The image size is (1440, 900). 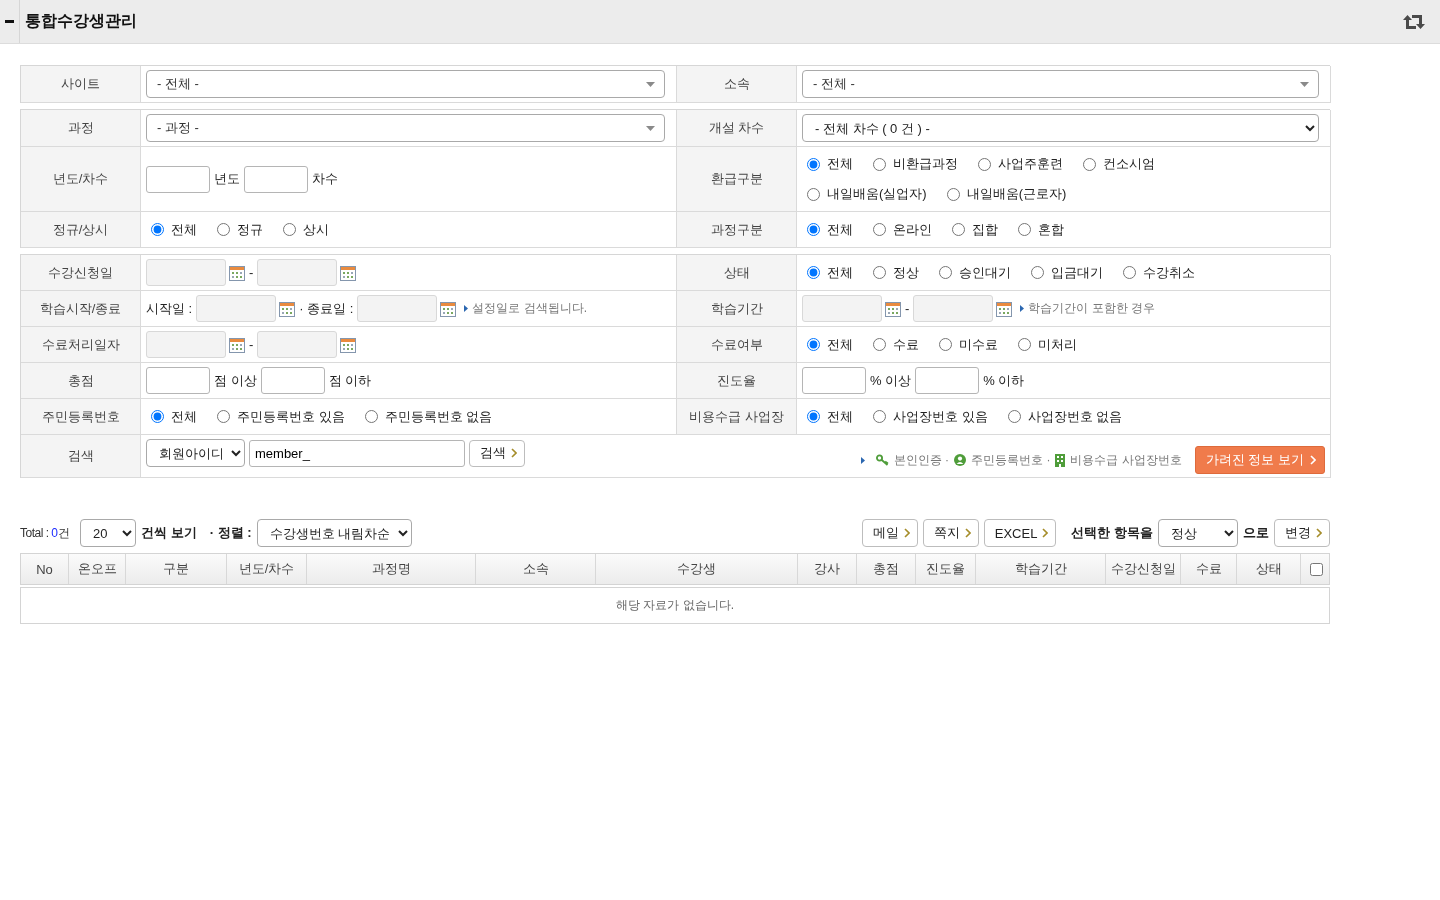 I want to click on search-button: 검색, so click(x=497, y=453).